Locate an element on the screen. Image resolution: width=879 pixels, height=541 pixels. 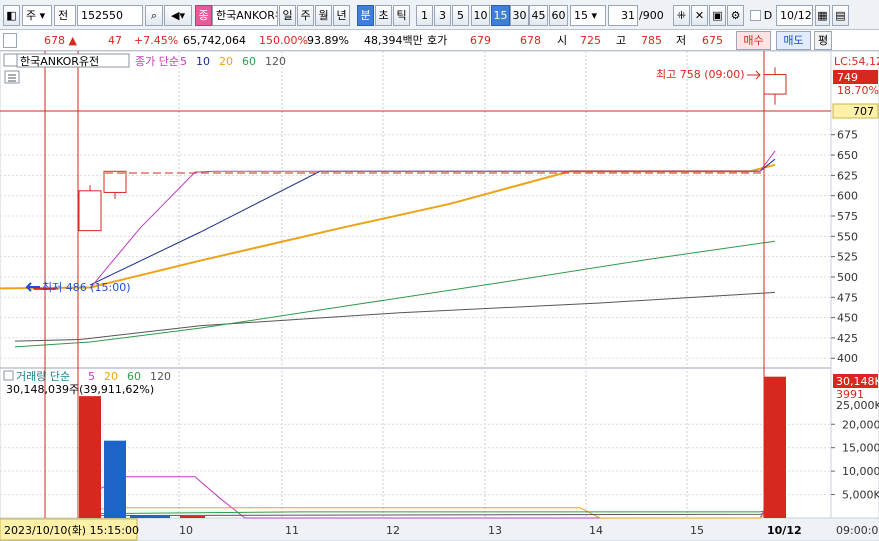
interval-button-5: 5 is located at coordinates (460, 15).